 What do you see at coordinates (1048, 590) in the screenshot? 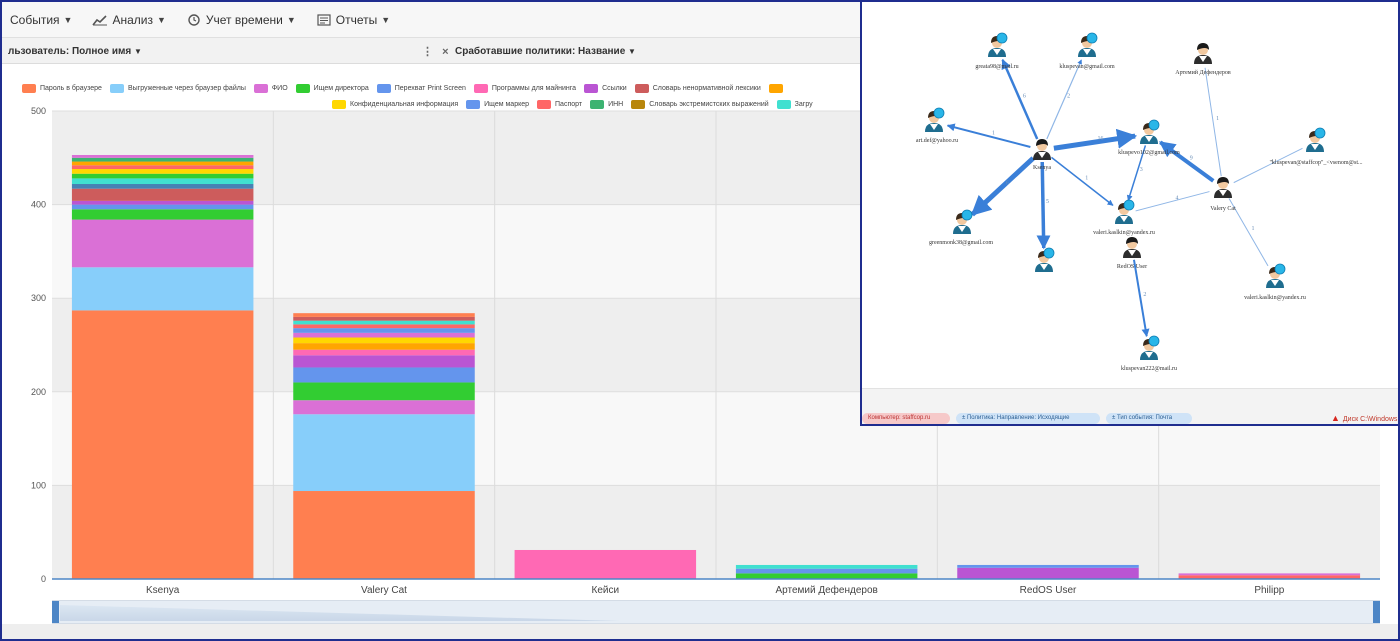
I see `x-tick-label: RedOS User` at bounding box center [1048, 590].